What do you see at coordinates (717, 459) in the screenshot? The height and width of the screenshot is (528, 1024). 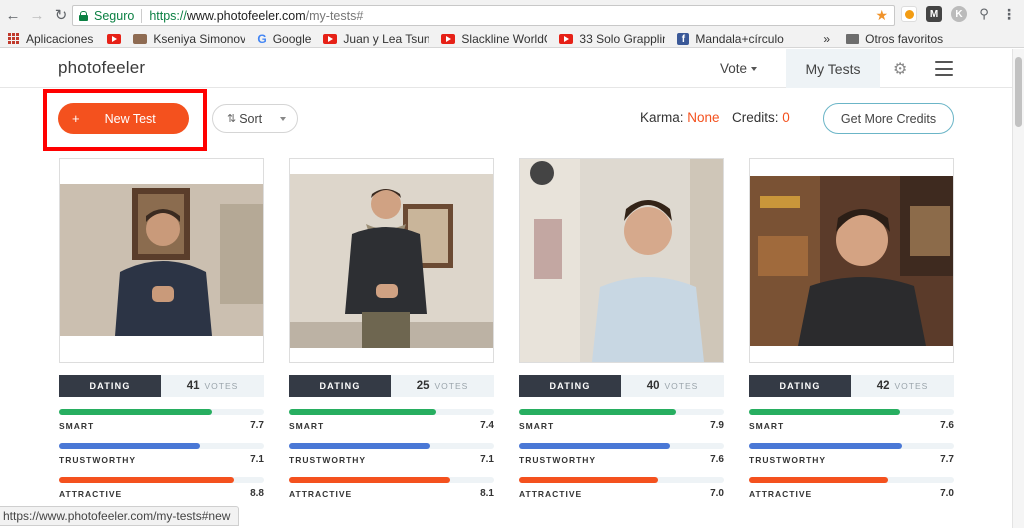 I see `metric-score: 7.6` at bounding box center [717, 459].